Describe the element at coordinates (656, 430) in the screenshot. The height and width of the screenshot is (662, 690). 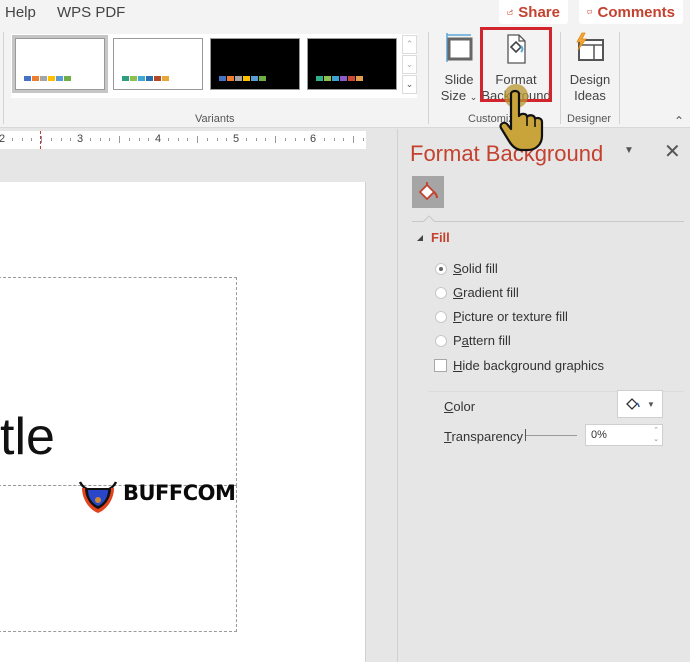
I see `spin-up-icon: ⌃` at that location.